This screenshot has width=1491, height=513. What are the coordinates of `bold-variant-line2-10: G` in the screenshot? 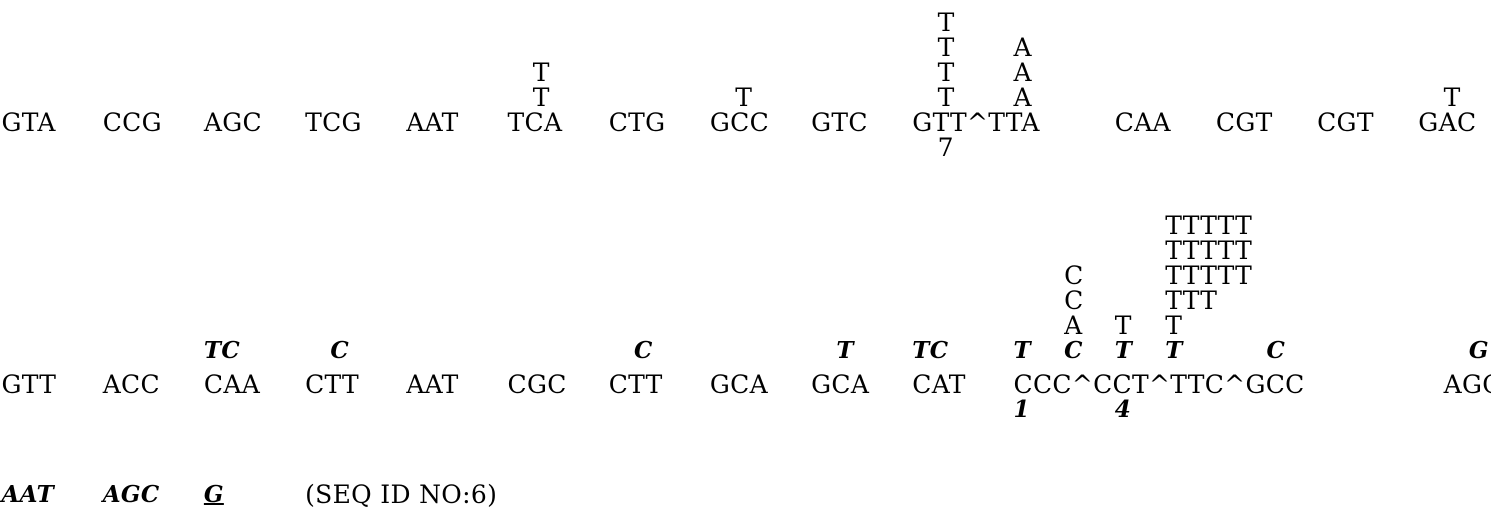 It's located at (1478, 350).